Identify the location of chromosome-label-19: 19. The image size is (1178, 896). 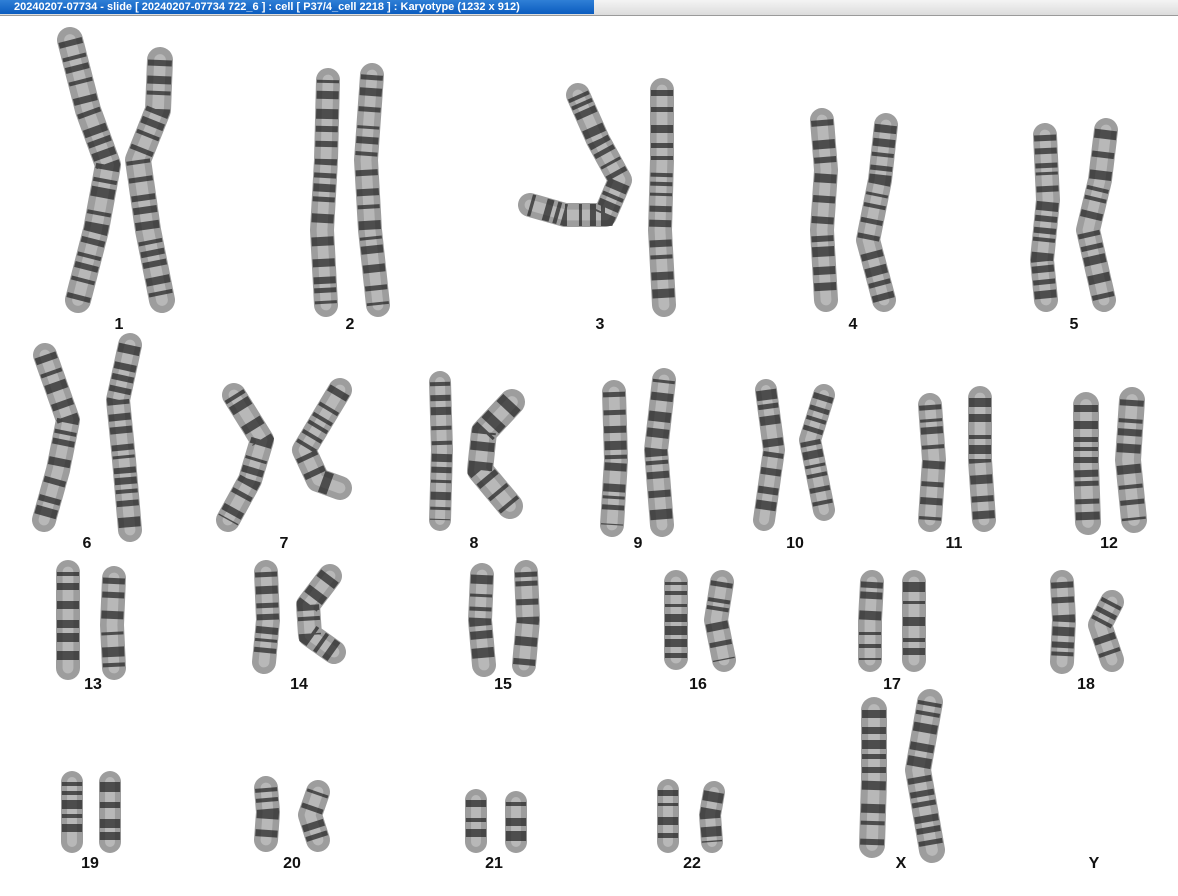
(90, 863).